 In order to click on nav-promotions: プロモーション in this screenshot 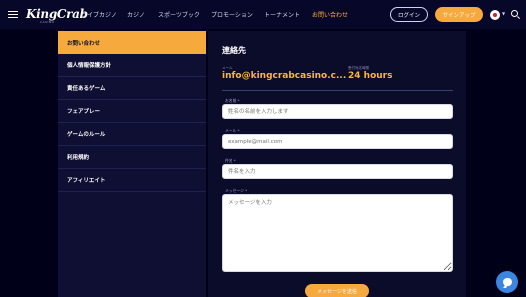, I will do `click(232, 14)`.